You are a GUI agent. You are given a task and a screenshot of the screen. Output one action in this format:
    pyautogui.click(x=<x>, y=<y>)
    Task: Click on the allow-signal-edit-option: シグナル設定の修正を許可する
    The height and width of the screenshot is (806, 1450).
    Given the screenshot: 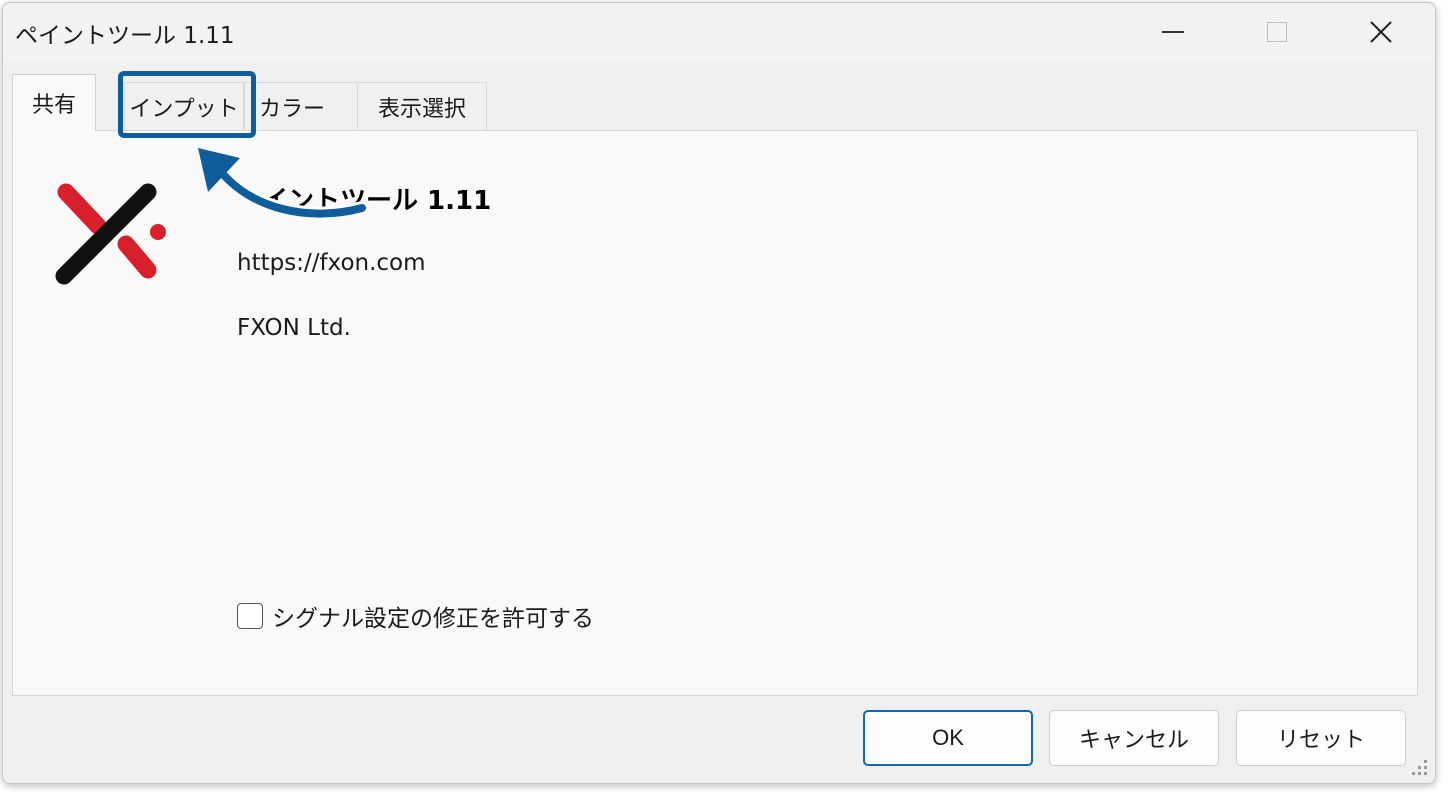 What is the action you would take?
    pyautogui.click(x=415, y=616)
    